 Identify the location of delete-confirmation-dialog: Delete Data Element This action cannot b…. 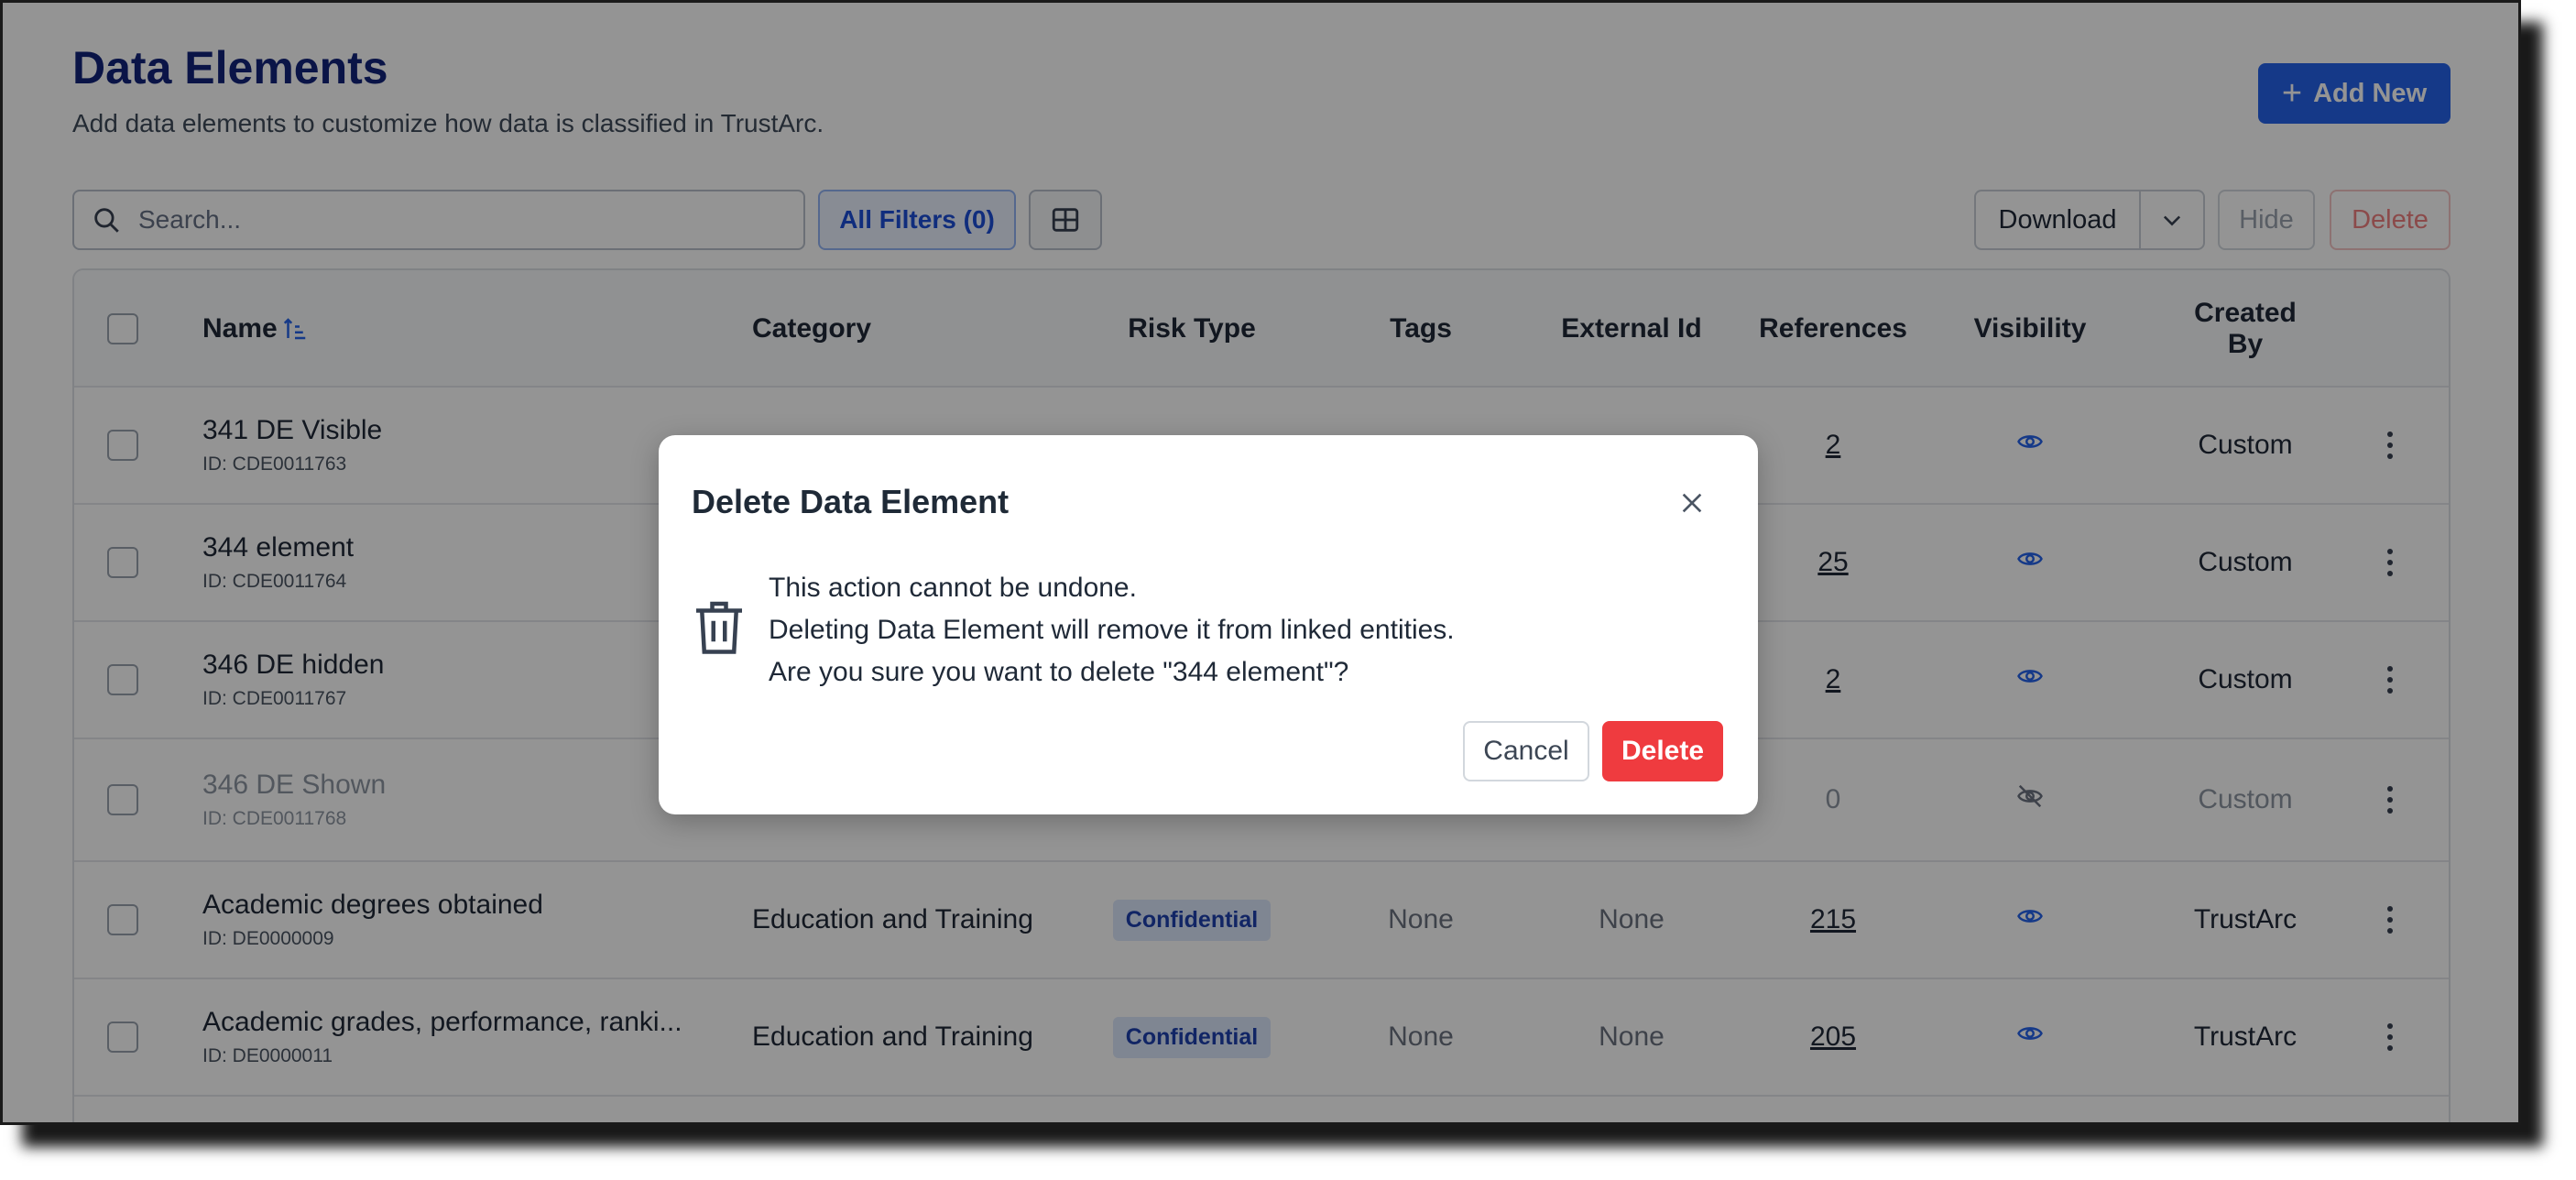
(1208, 624).